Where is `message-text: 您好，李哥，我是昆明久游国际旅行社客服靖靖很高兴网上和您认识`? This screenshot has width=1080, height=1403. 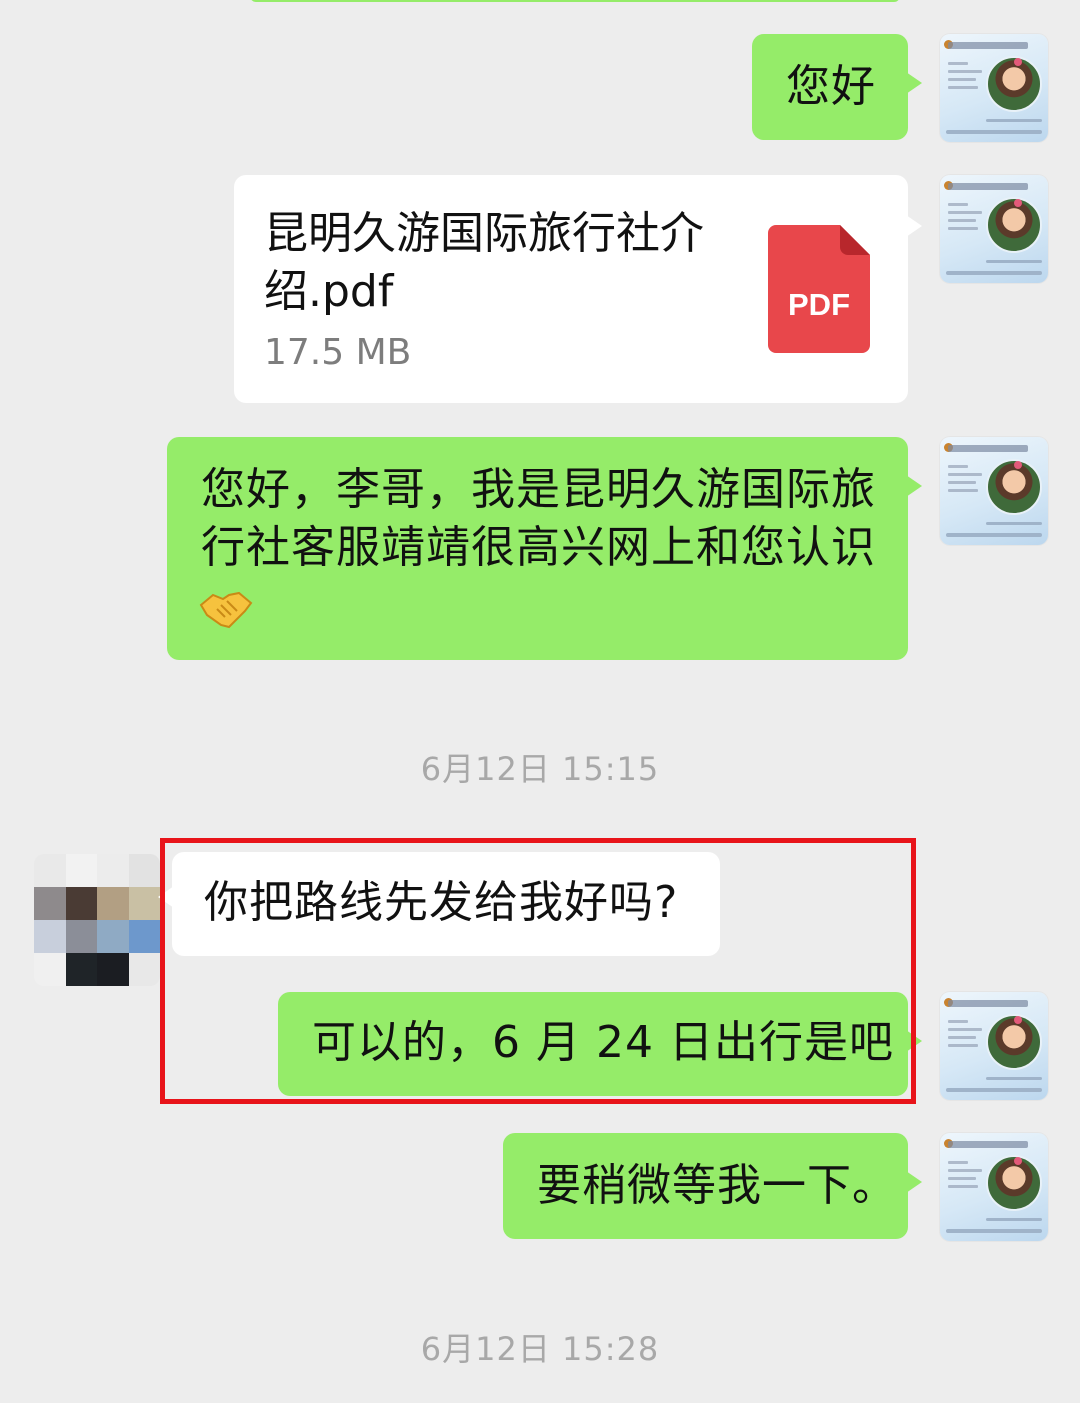 message-text: 您好，李哥，我是昆明久游国际旅行社客服靖靖很高兴网上和您认识 is located at coordinates (538, 518).